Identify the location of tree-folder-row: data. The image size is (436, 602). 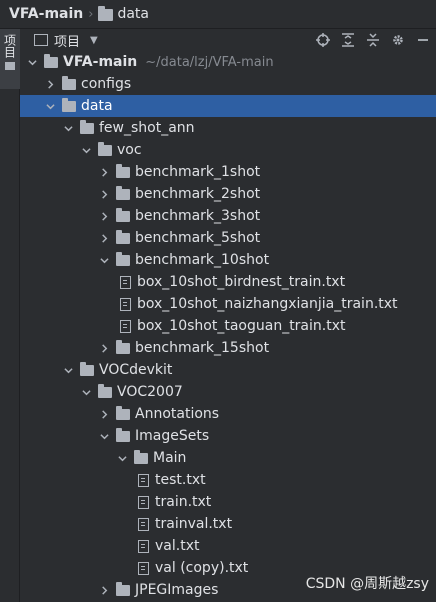
(228, 106).